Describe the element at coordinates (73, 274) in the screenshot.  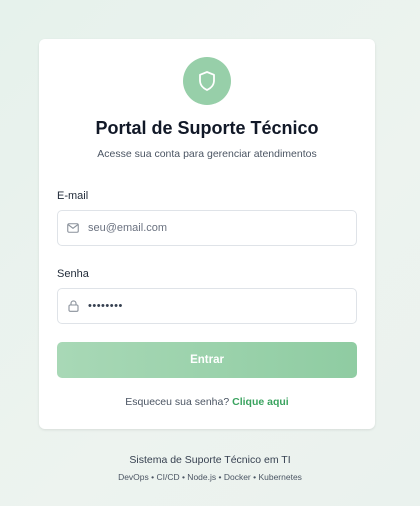
I see `password-label: Senha` at that location.